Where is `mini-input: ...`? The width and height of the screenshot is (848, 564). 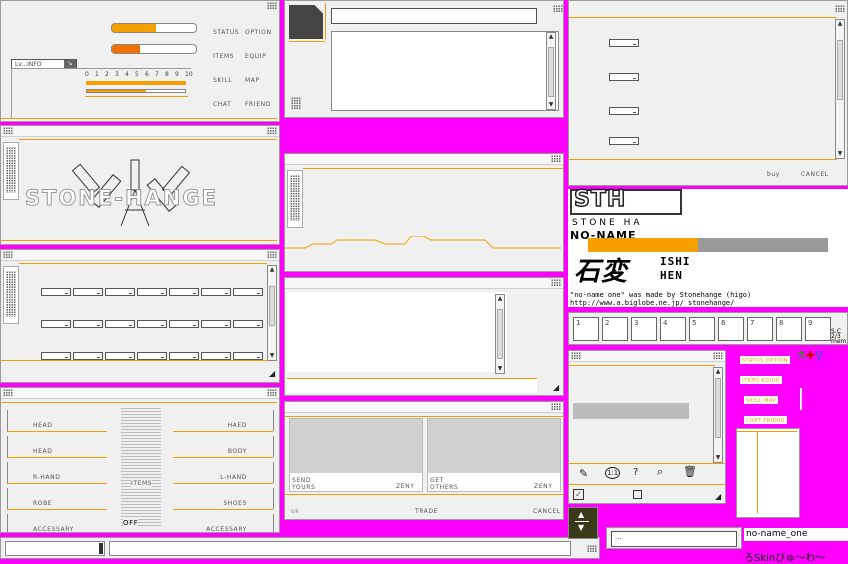
mini-input: ... is located at coordinates (674, 539).